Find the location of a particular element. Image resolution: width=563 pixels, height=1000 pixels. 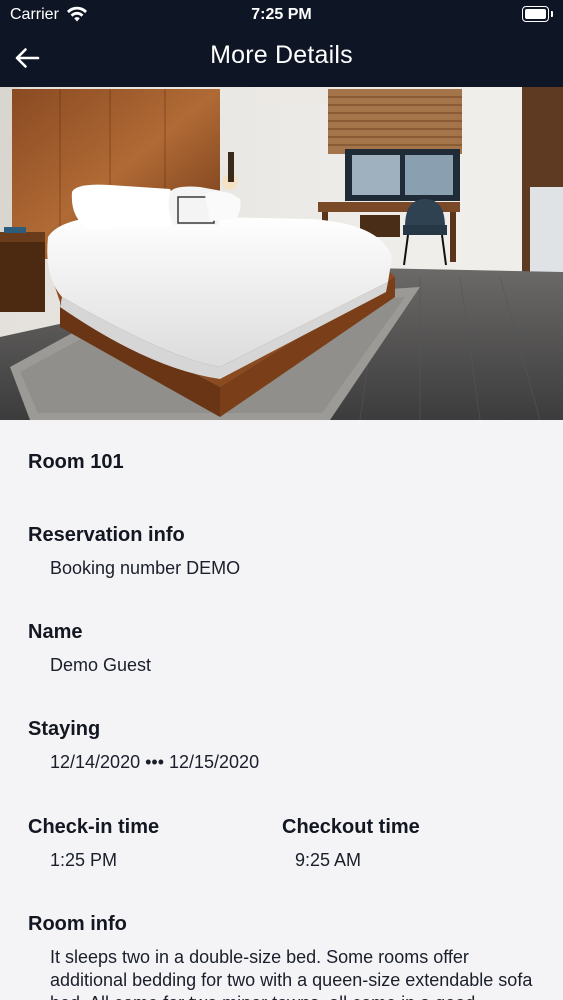

room-info-heading: Room info is located at coordinates (77, 924).